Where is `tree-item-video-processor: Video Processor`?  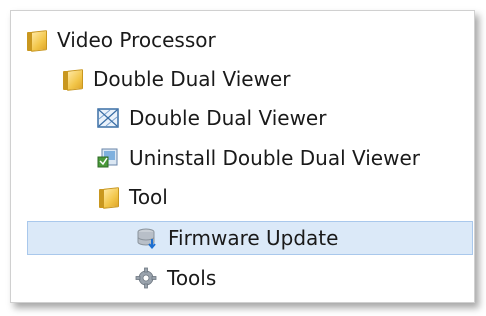
tree-item-video-processor: Video Processor is located at coordinates (120, 40).